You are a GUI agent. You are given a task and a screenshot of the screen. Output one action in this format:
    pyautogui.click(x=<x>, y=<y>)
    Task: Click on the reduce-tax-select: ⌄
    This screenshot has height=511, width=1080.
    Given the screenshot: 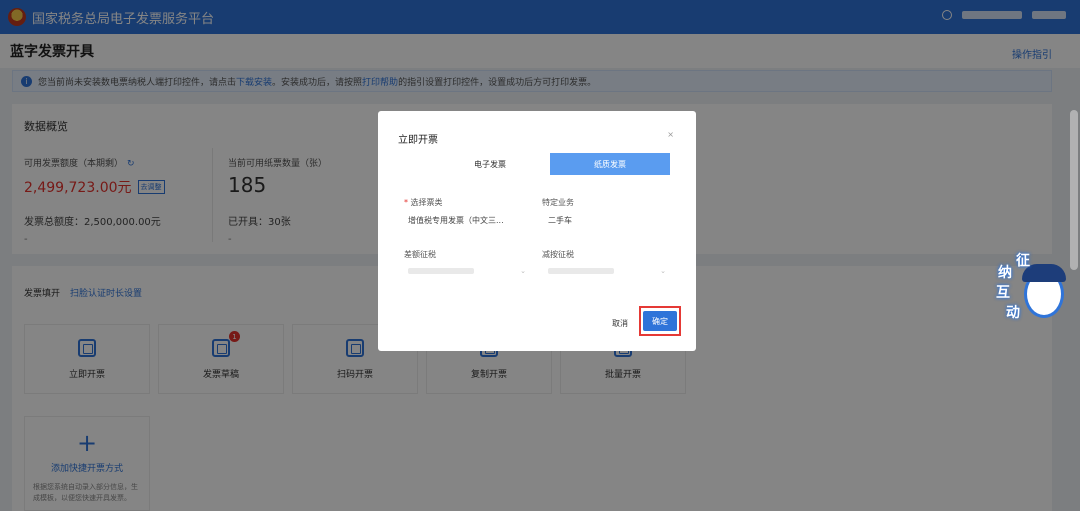 What is the action you would take?
    pyautogui.click(x=607, y=271)
    